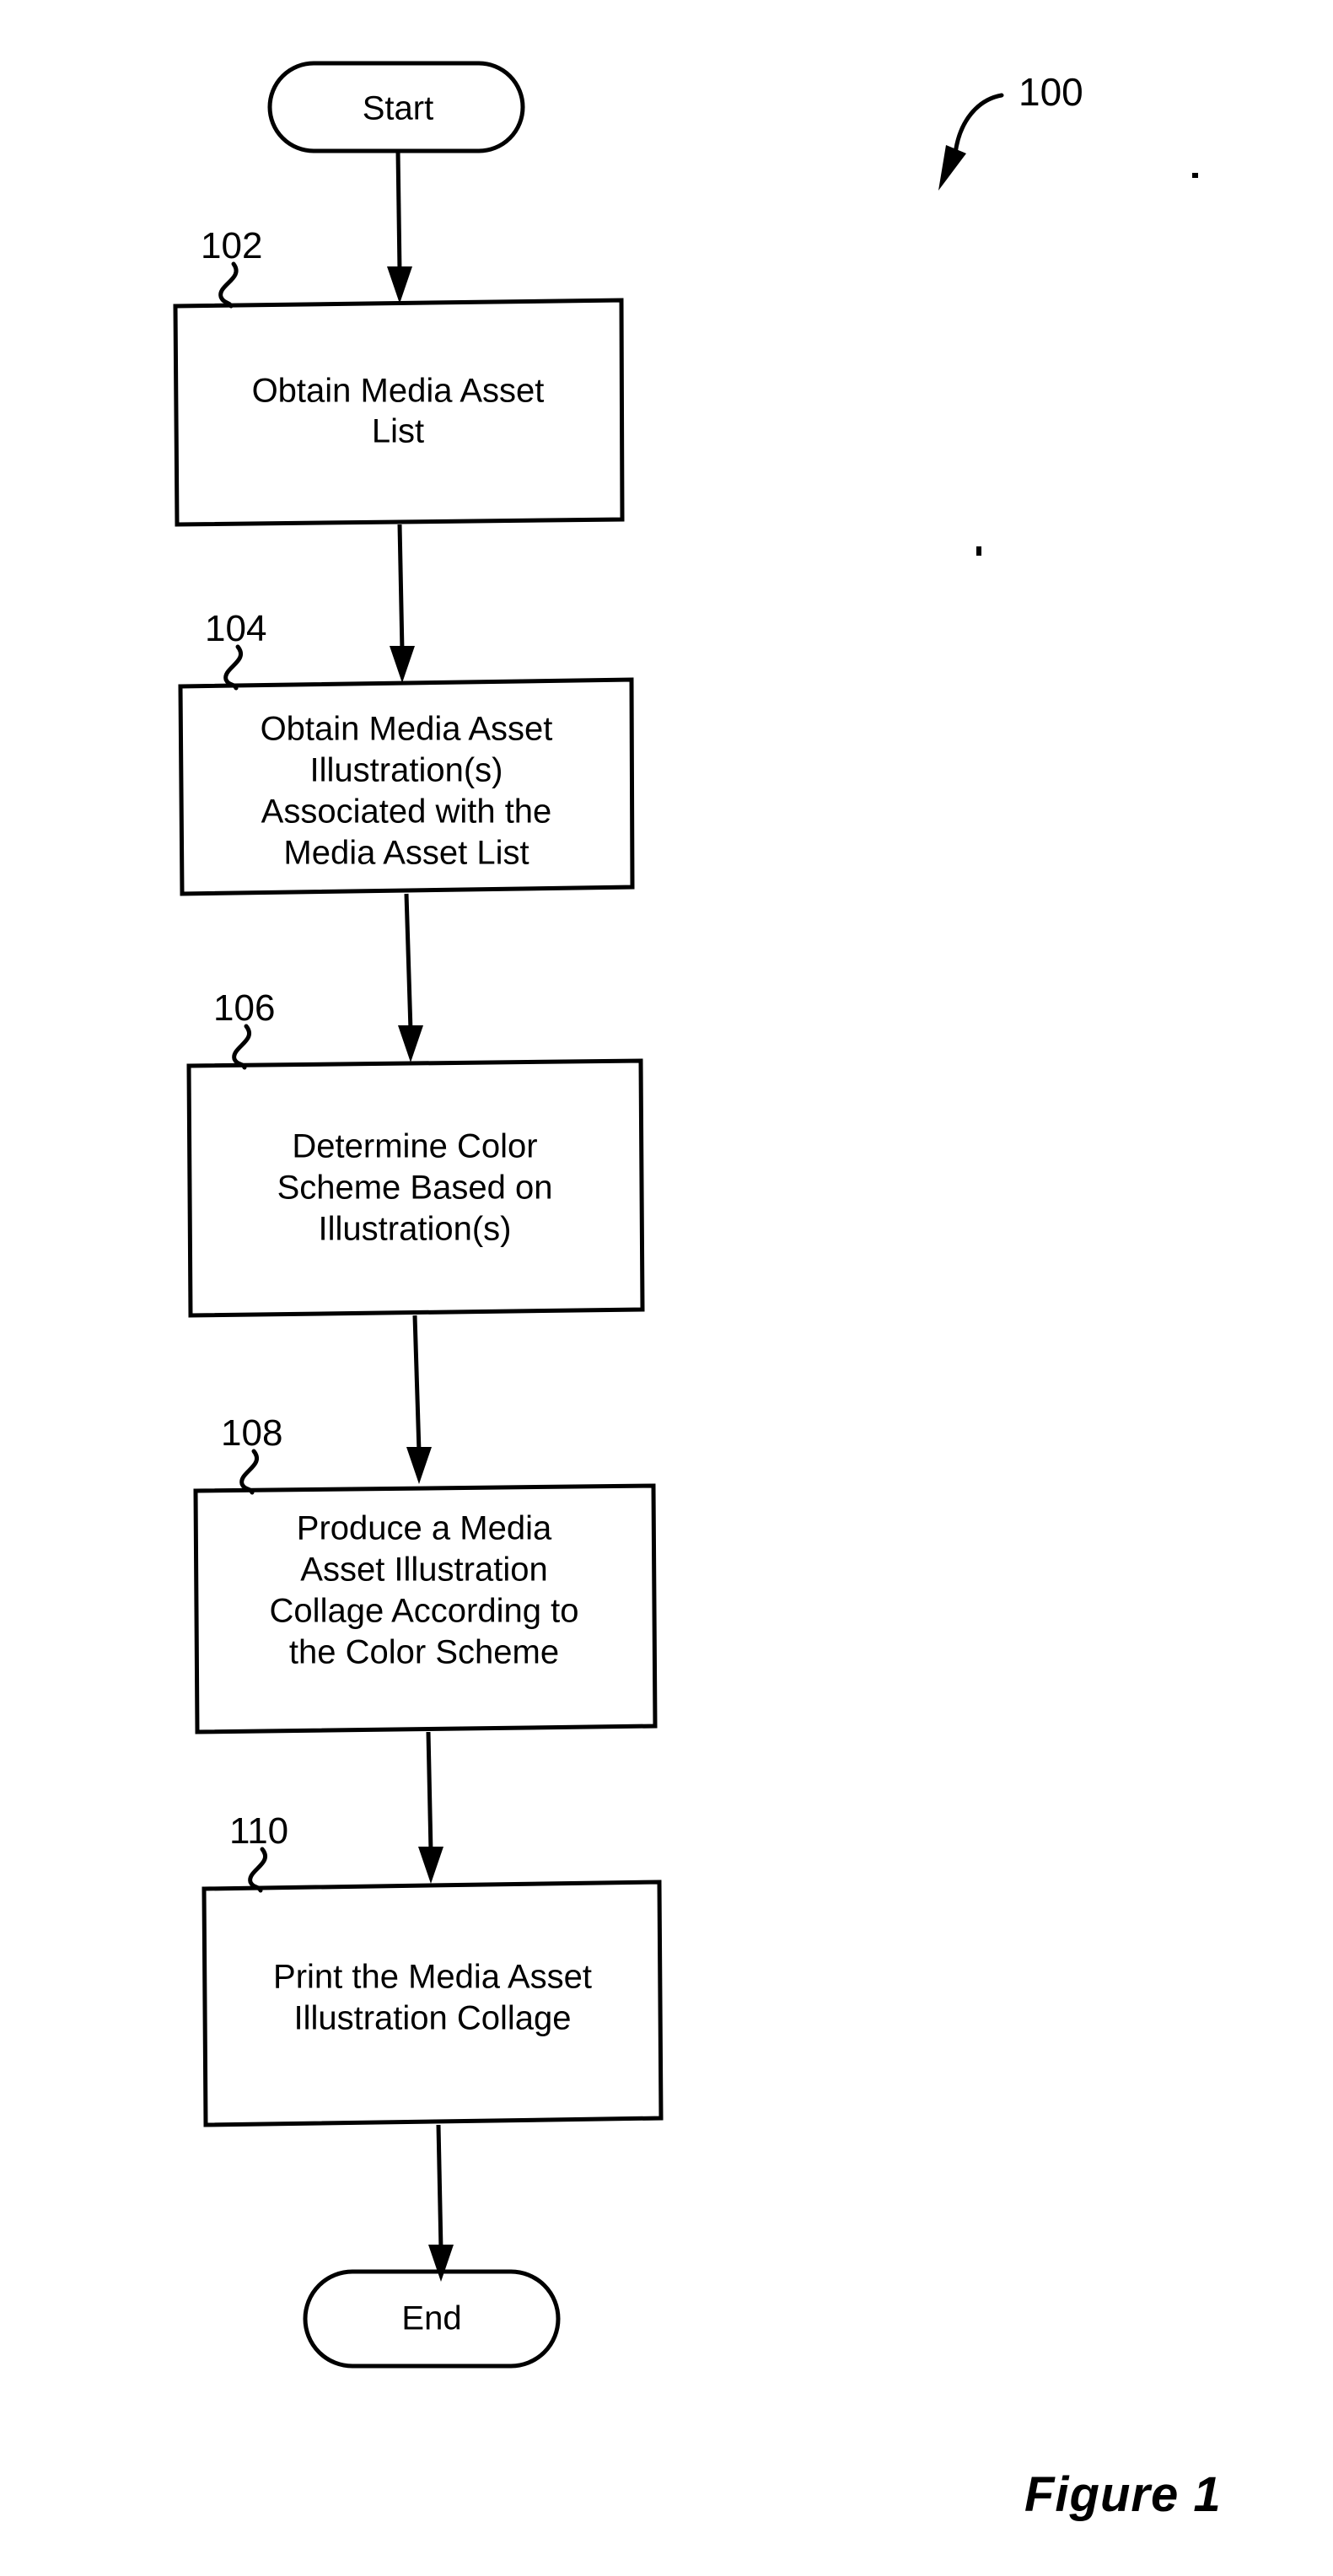 This screenshot has width=1333, height=2576. I want to click on step-108-text-line-2: Asset Illustration, so click(424, 1571).